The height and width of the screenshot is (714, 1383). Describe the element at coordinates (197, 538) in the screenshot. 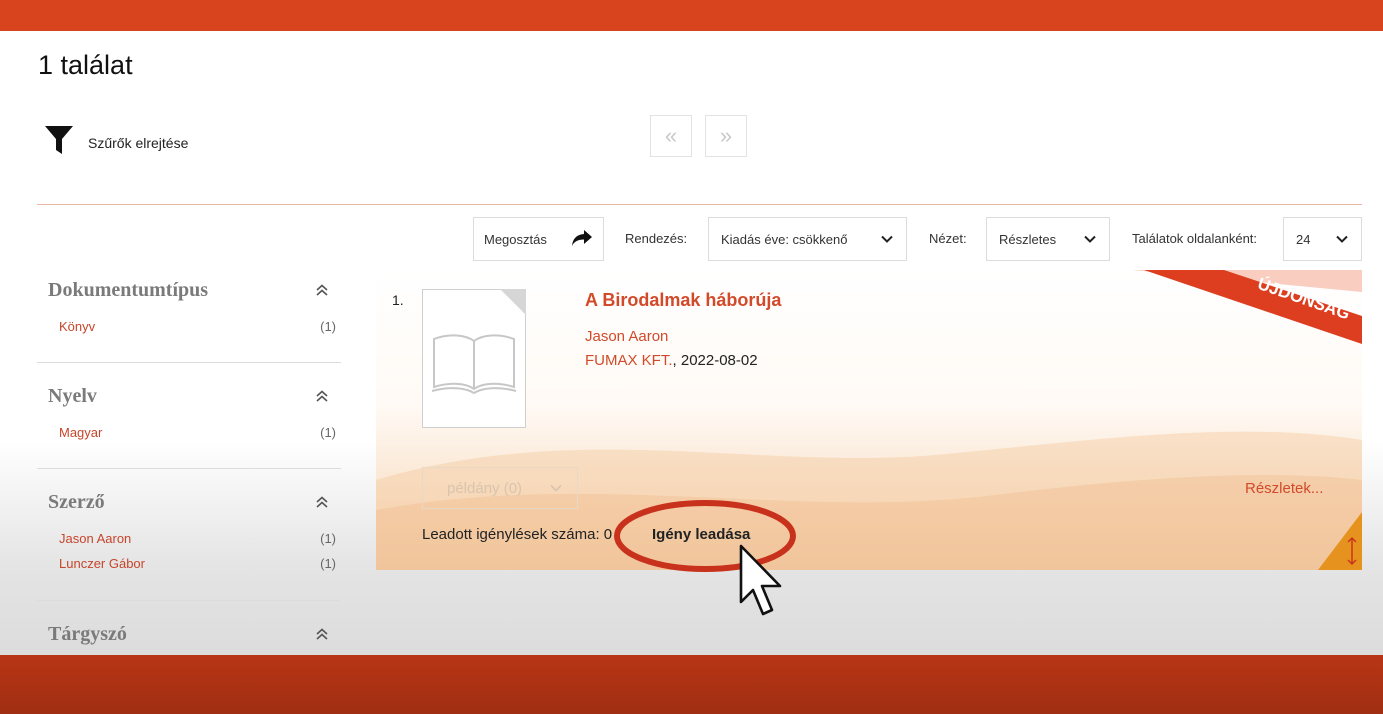

I see `facet-item: Jason Aaron (1)` at that location.